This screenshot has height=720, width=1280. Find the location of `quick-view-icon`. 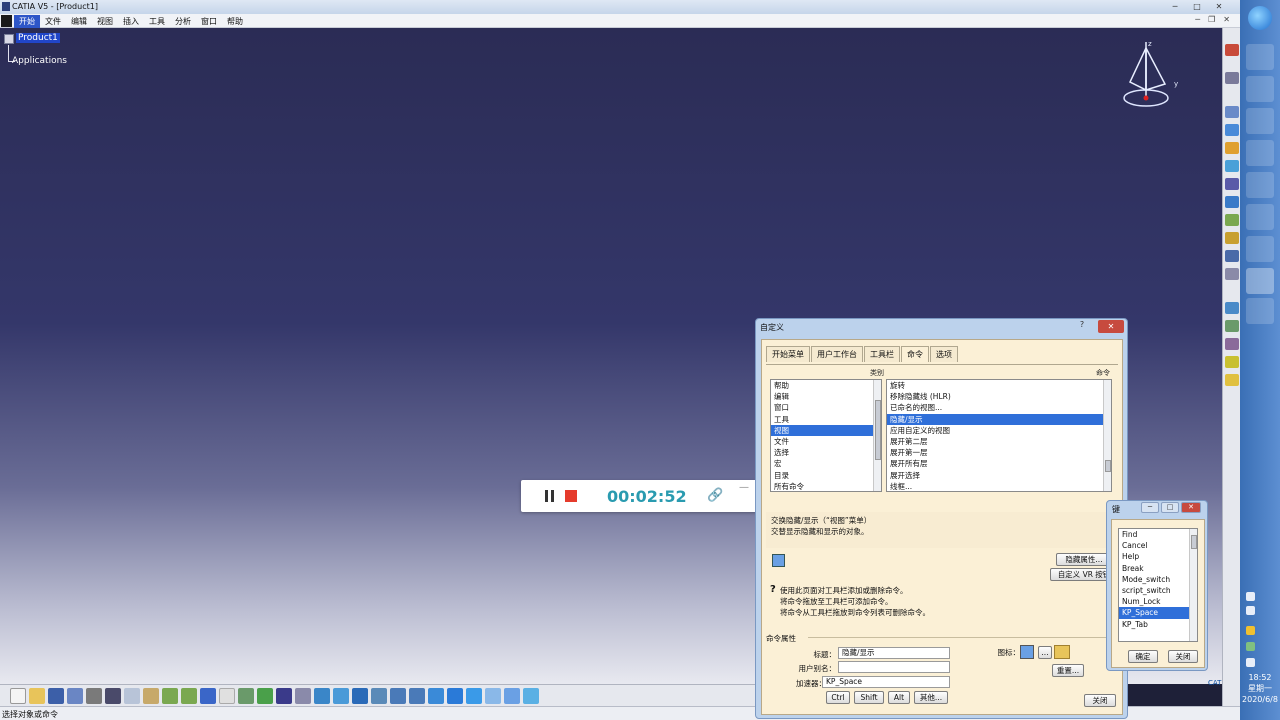

quick-view-icon is located at coordinates (455, 696).